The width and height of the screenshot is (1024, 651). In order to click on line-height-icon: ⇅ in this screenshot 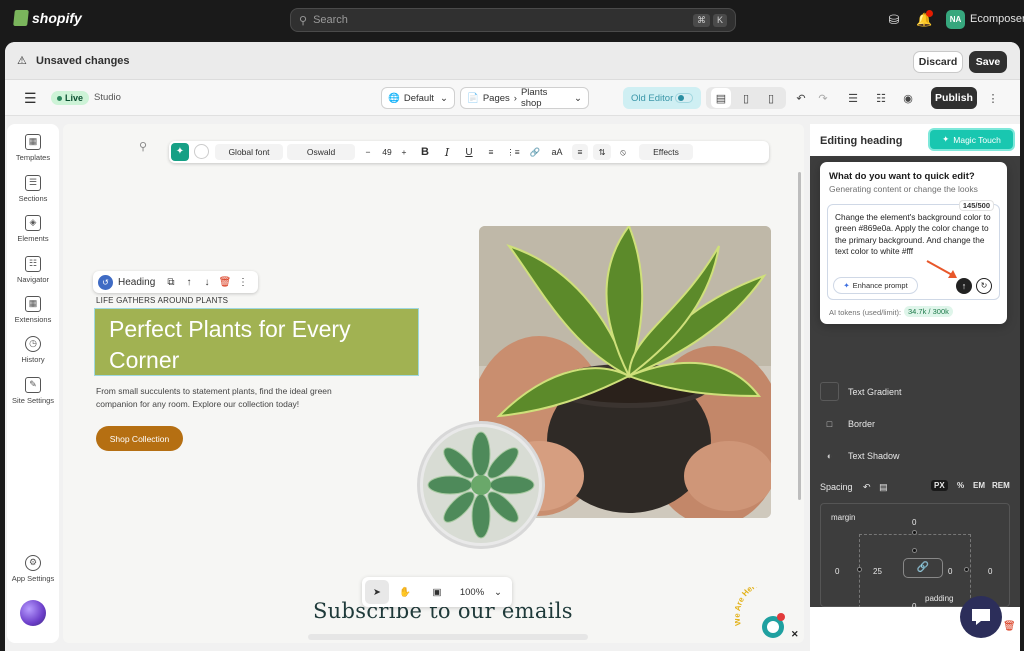, I will do `click(602, 152)`.